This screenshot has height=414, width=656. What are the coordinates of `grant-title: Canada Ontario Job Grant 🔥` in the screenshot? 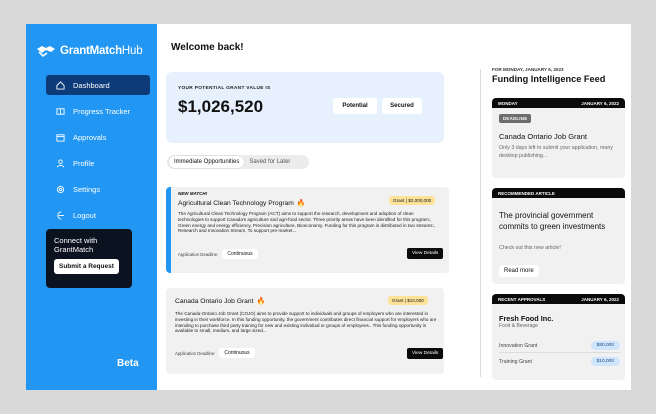 It's located at (220, 301).